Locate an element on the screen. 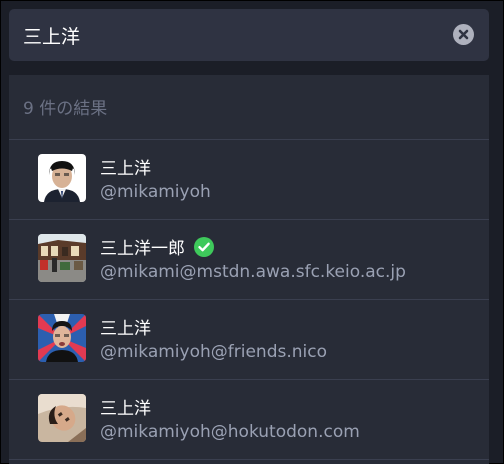 This screenshot has width=504, height=464. check-circle-icon is located at coordinates (204, 246).